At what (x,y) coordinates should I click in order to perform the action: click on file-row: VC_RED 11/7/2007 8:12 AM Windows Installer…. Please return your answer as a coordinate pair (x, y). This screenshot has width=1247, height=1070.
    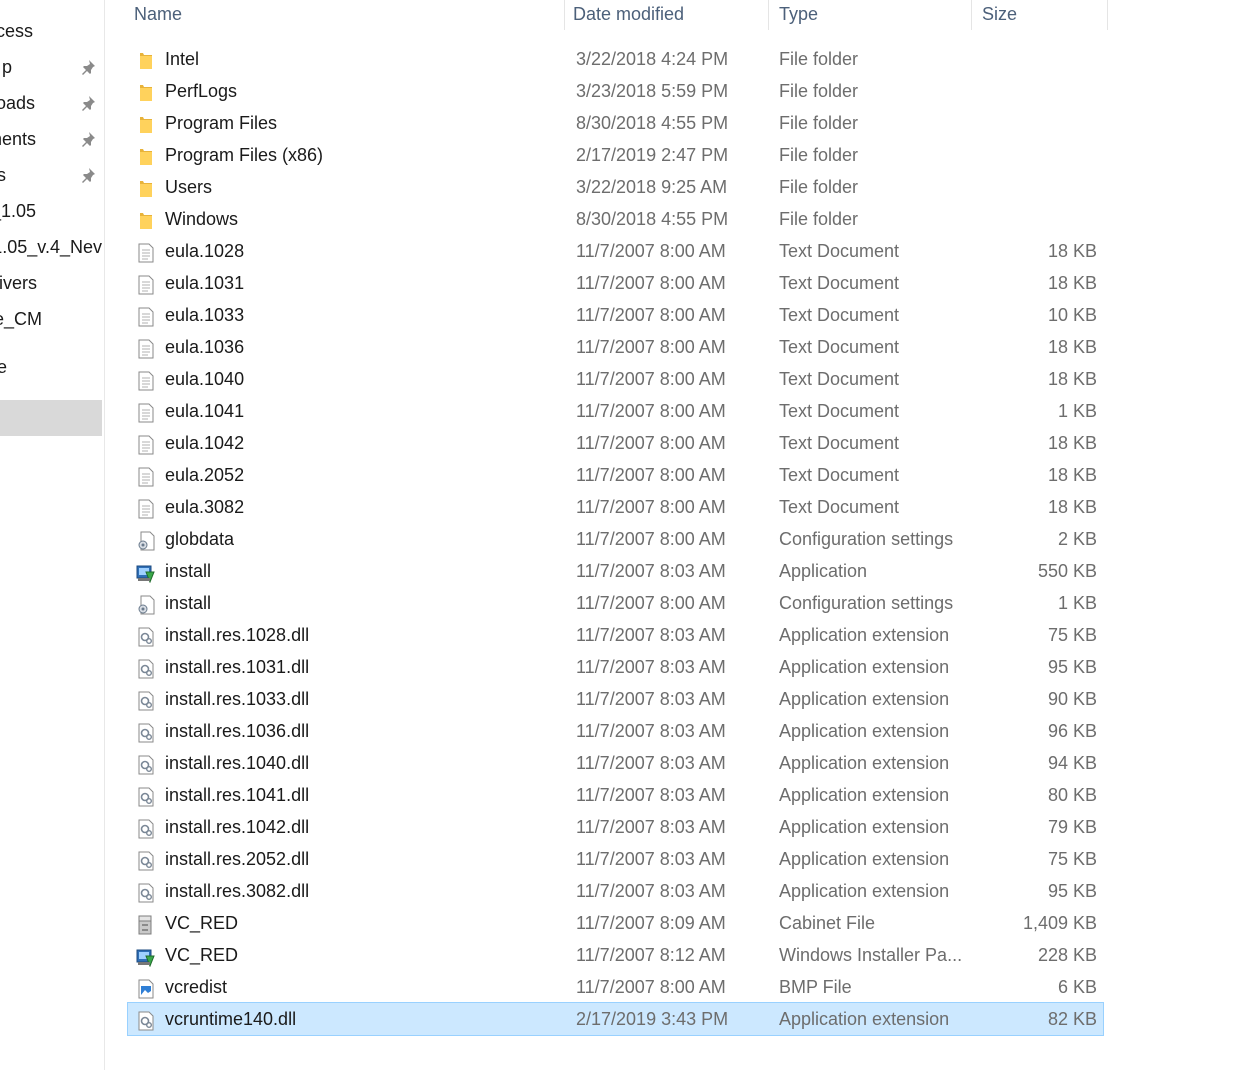
    Looking at the image, I should click on (615, 955).